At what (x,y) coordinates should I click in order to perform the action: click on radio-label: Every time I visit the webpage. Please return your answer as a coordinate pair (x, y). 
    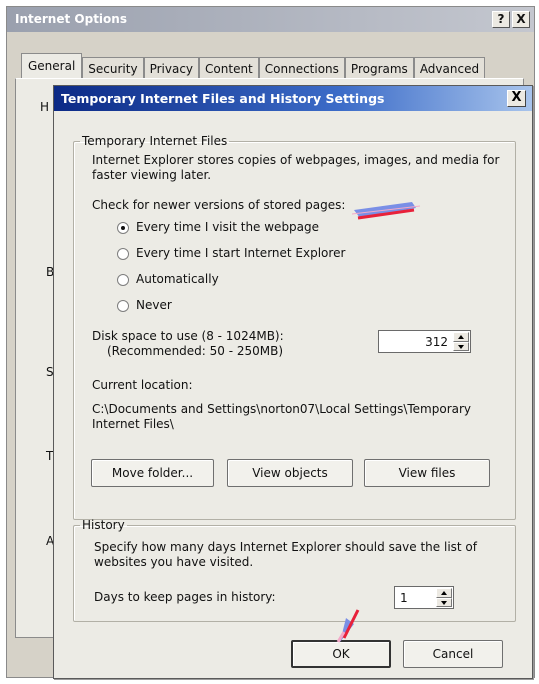
    Looking at the image, I should click on (228, 227).